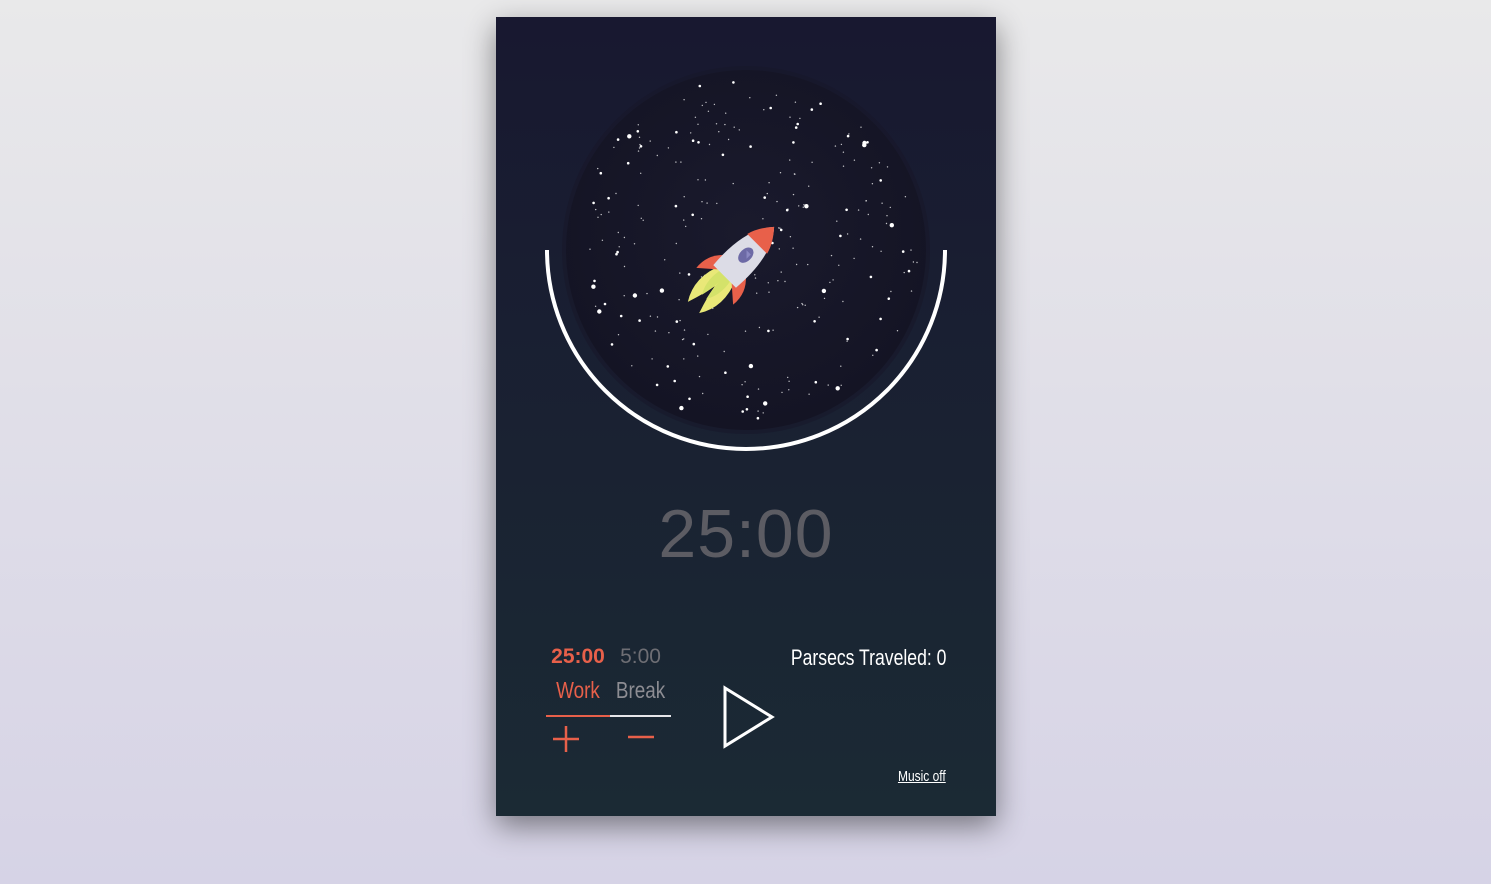 This screenshot has width=1491, height=884. What do you see at coordinates (578, 716) in the screenshot?
I see `work-underline` at bounding box center [578, 716].